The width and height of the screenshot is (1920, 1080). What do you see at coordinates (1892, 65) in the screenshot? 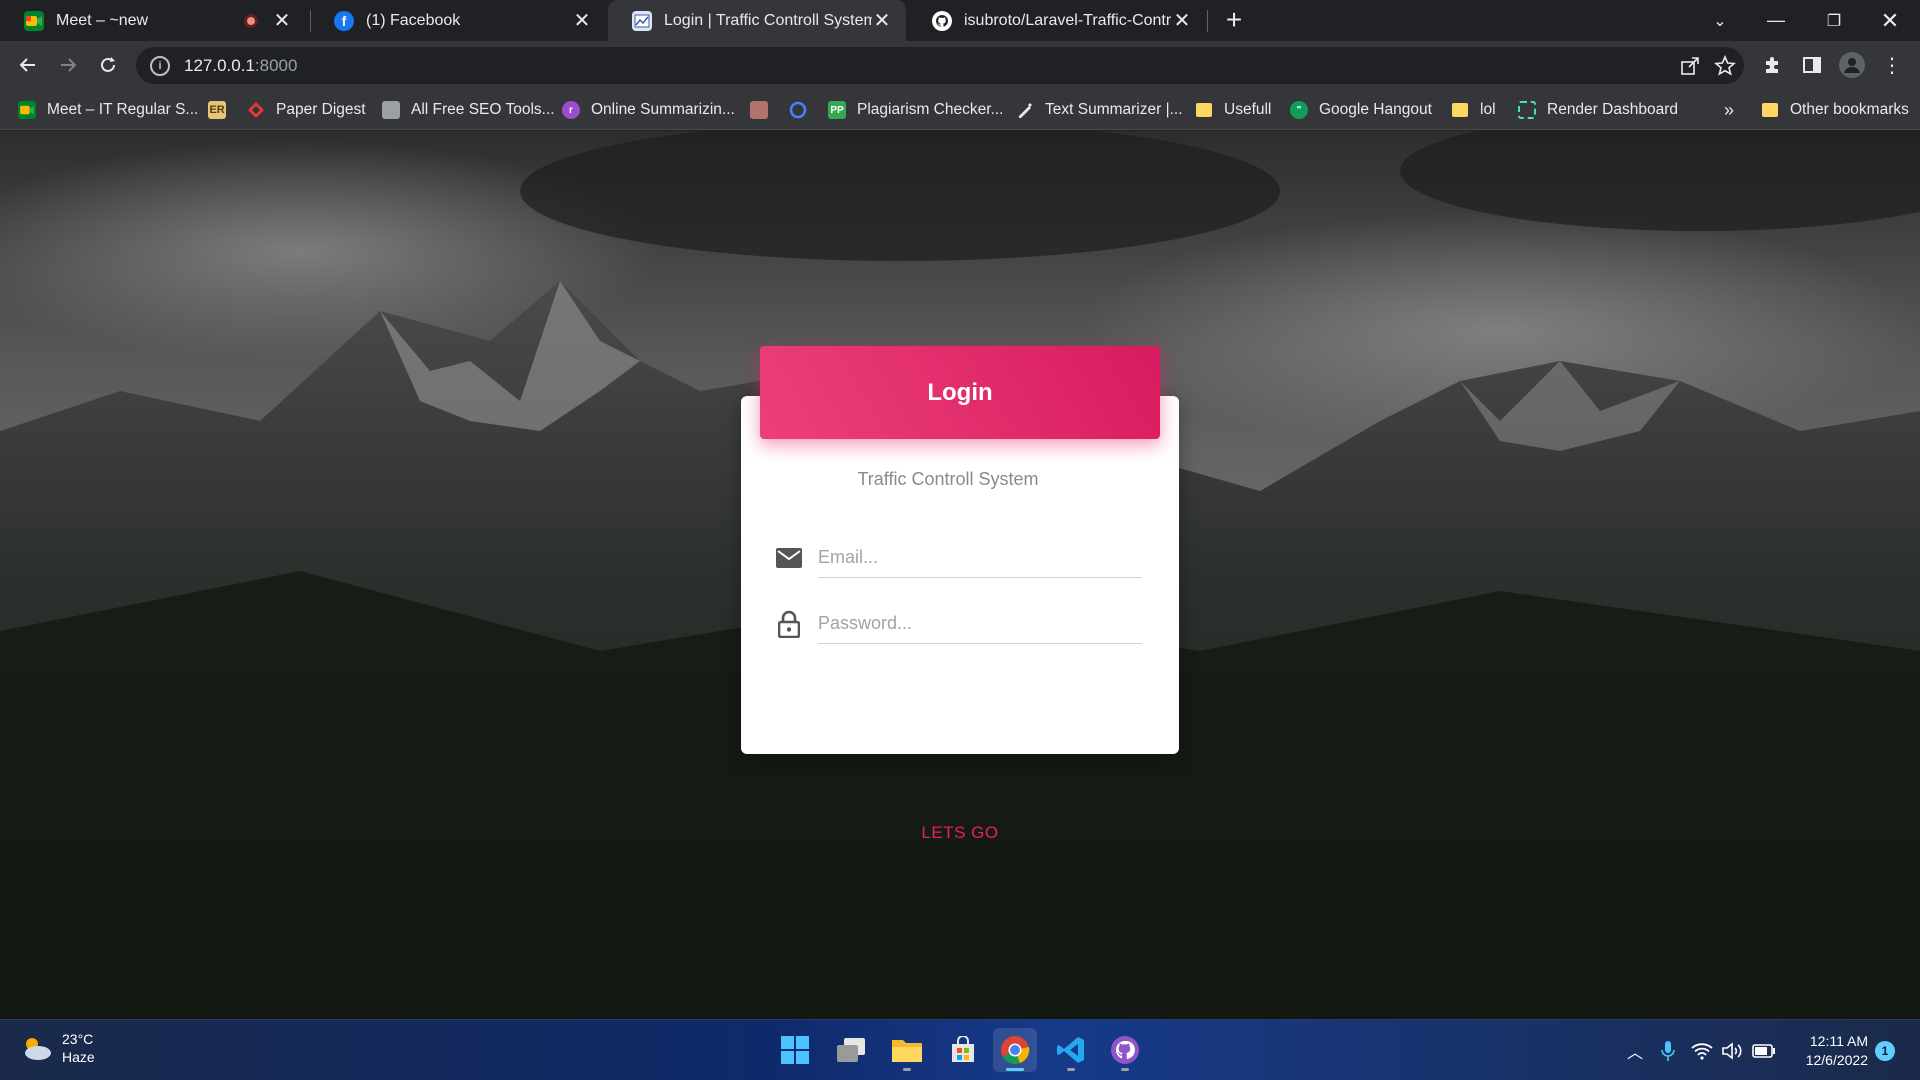
I see `menu-kebab-icon: ⋮` at bounding box center [1892, 65].